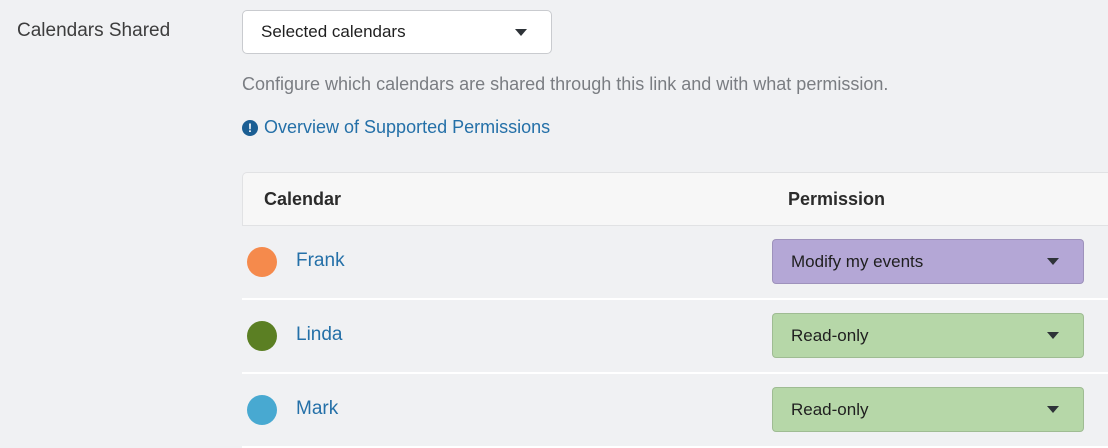 This screenshot has width=1108, height=448. I want to click on info-icon: !, so click(250, 127).